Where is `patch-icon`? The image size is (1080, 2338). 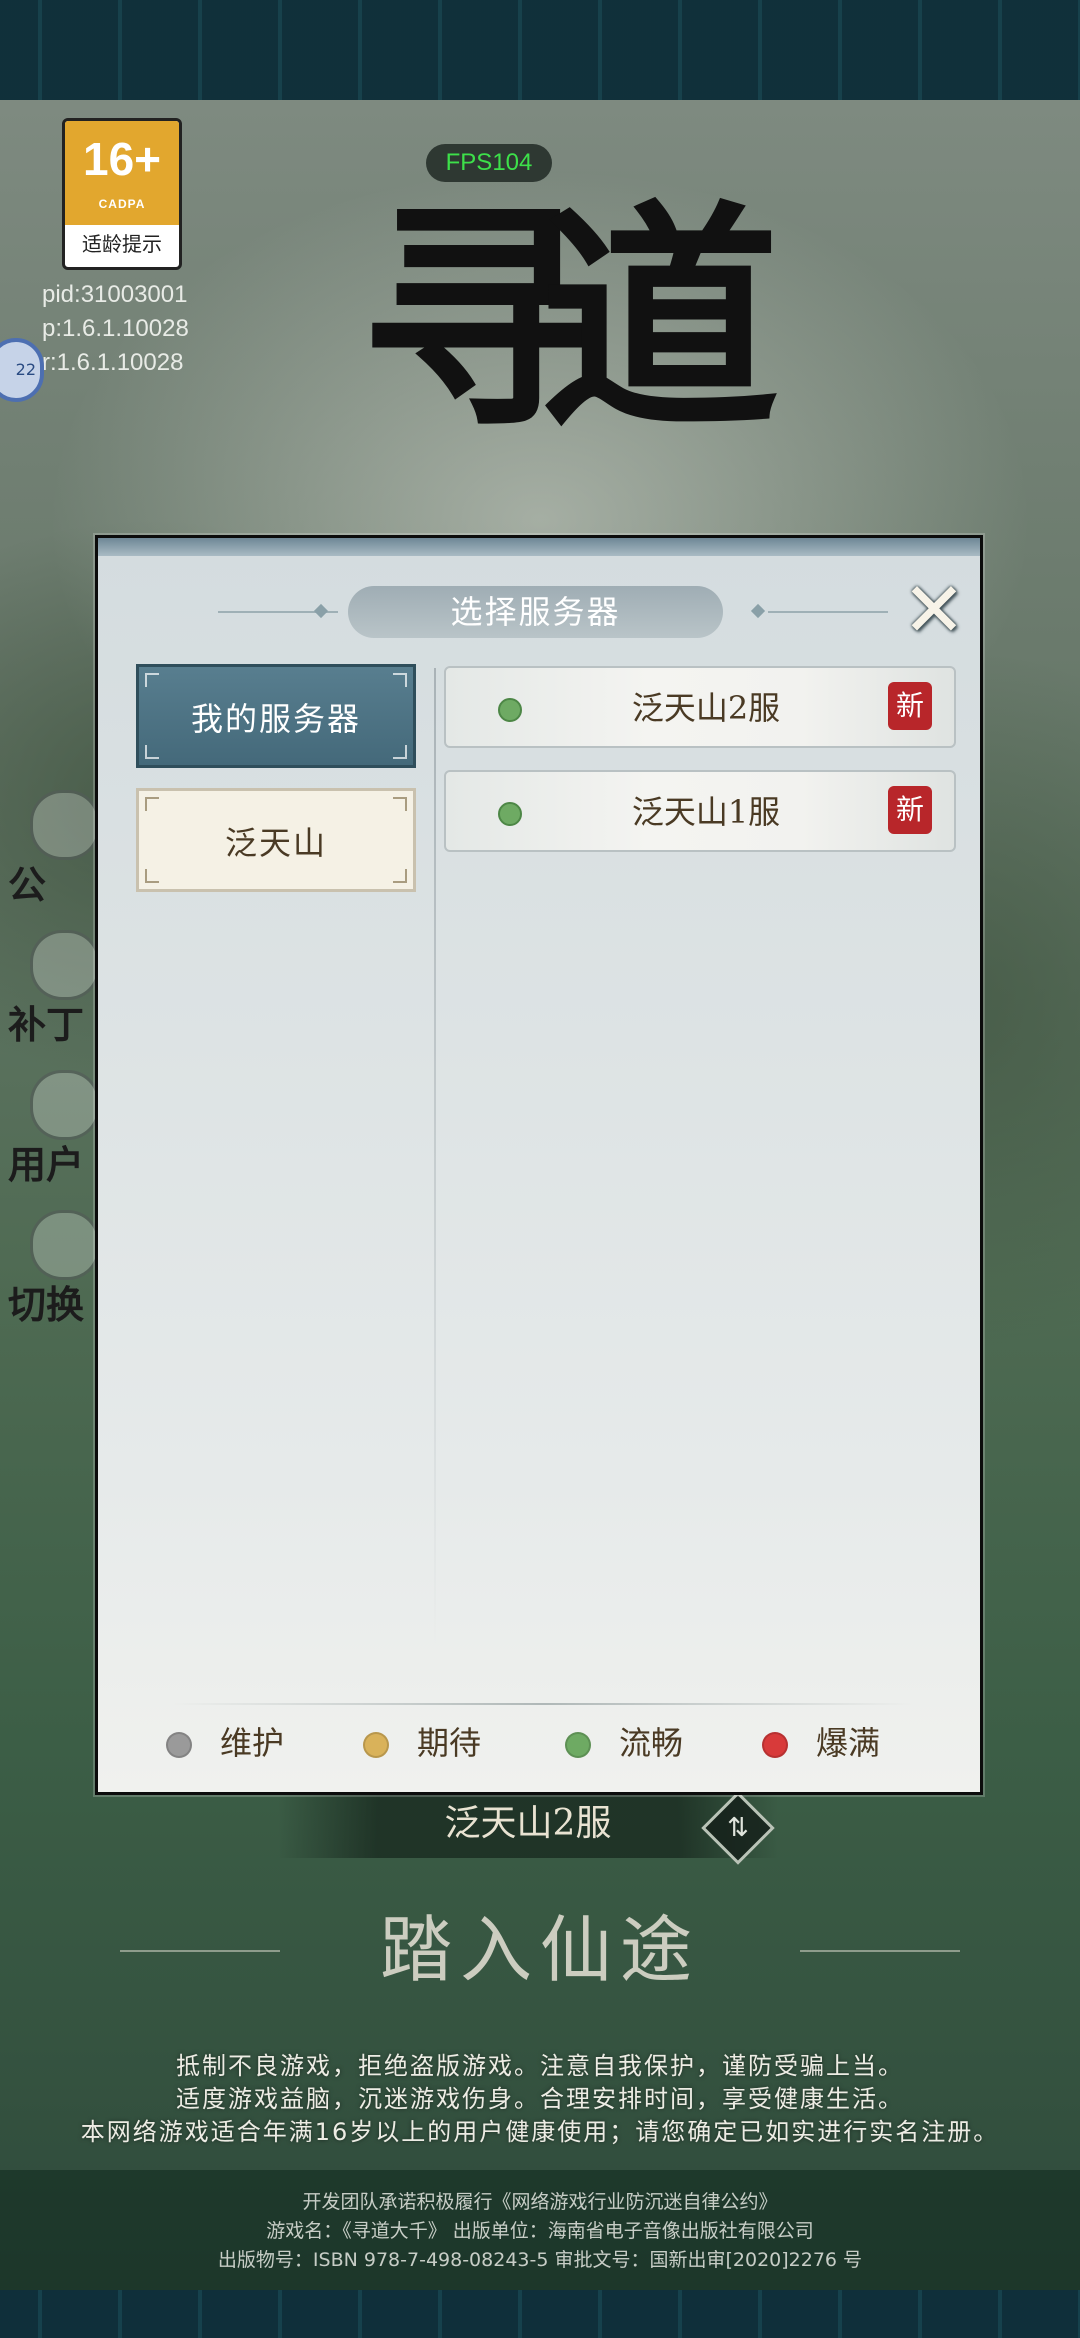
patch-icon is located at coordinates (65, 965).